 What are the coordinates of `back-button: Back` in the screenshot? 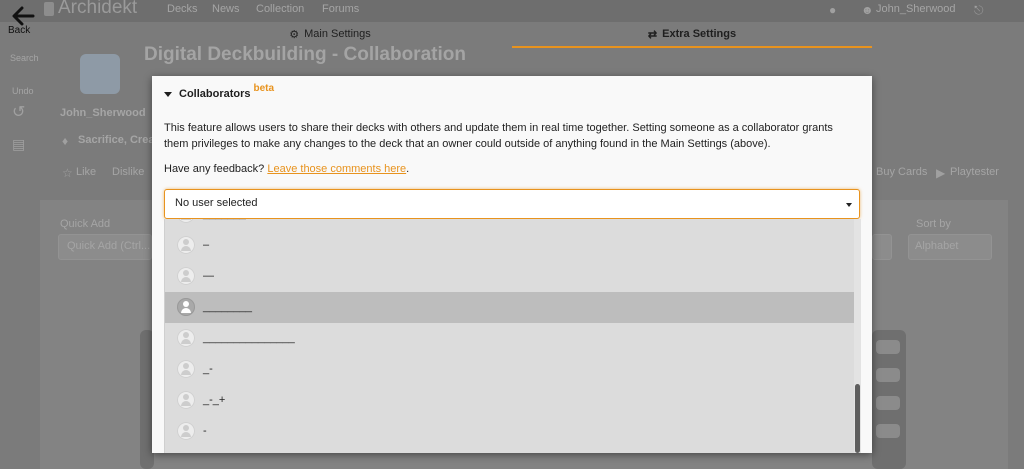 It's located at (25, 21).